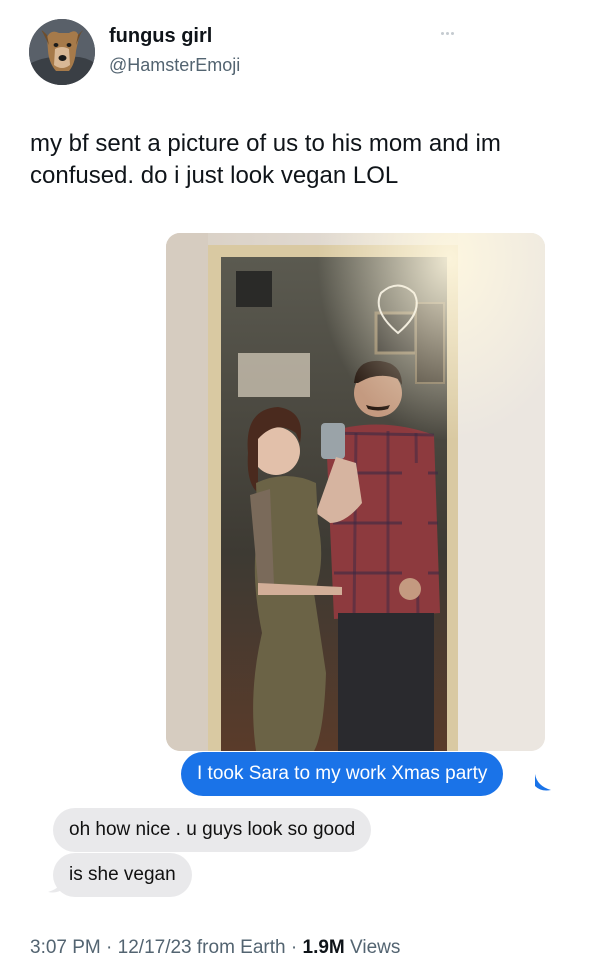 The image size is (600, 970). I want to click on views-label: Views, so click(375, 947).